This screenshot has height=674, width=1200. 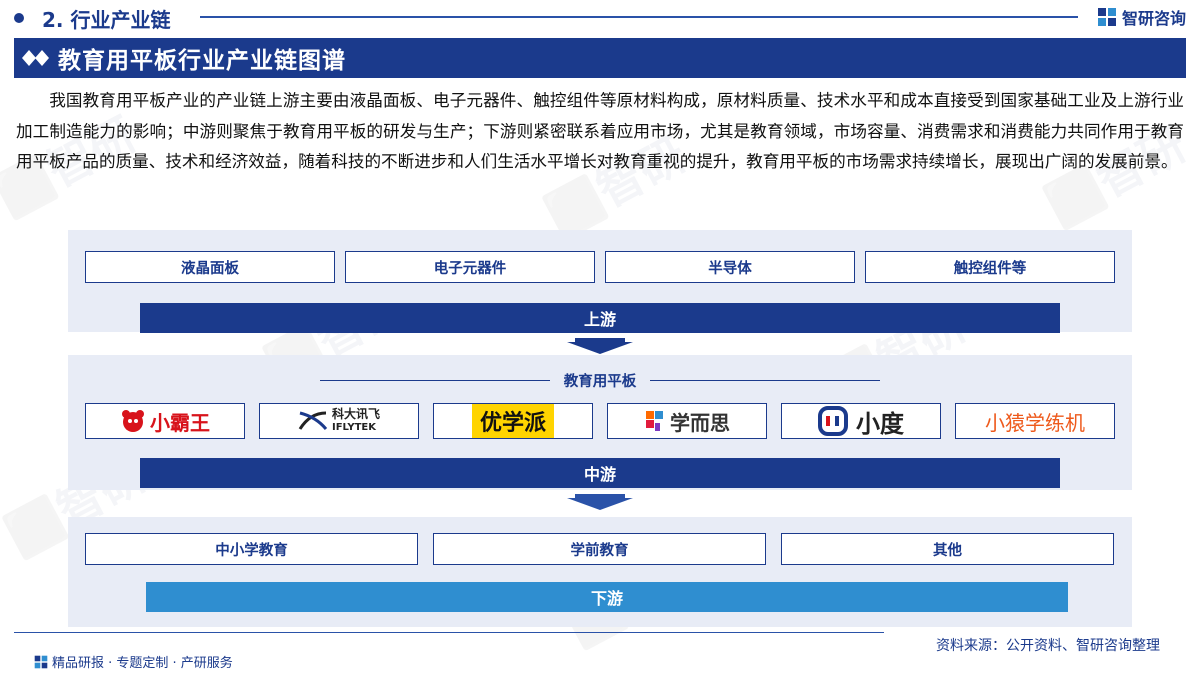 I want to click on brand-logo-iflytek: 科大讯飞 IFLYTEK, so click(x=339, y=421).